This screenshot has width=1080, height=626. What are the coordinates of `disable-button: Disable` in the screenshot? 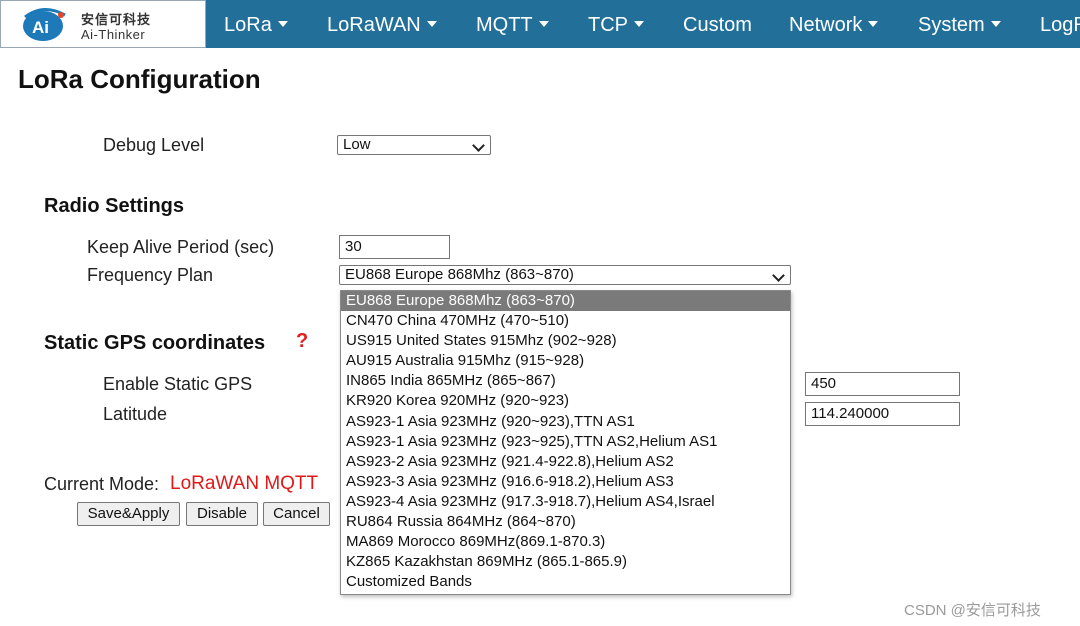 It's located at (222, 514).